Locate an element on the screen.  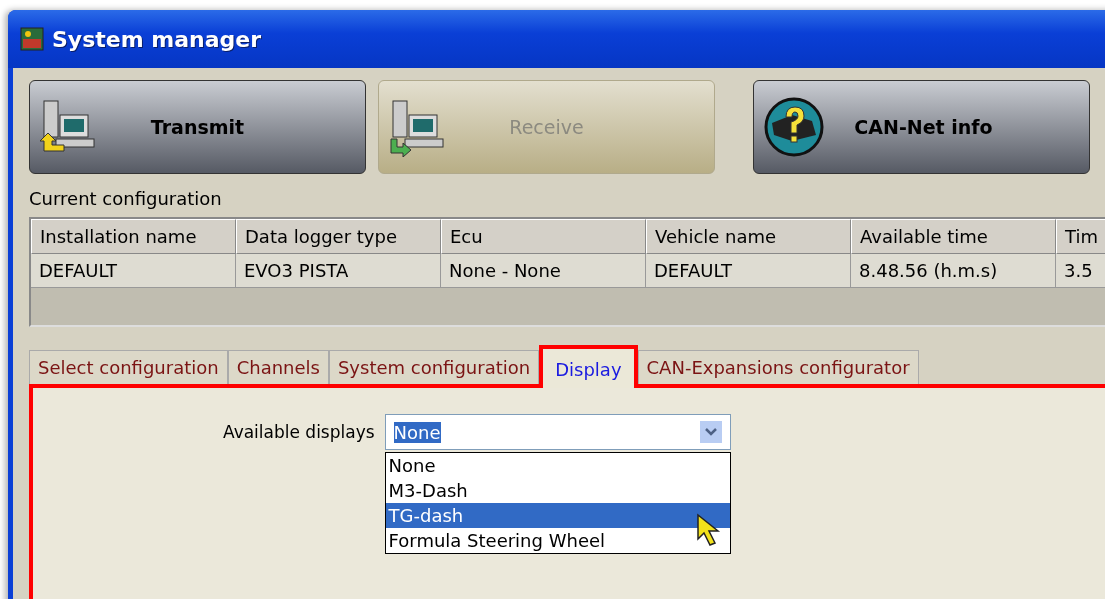
display-dropdown: None is located at coordinates (557, 432).